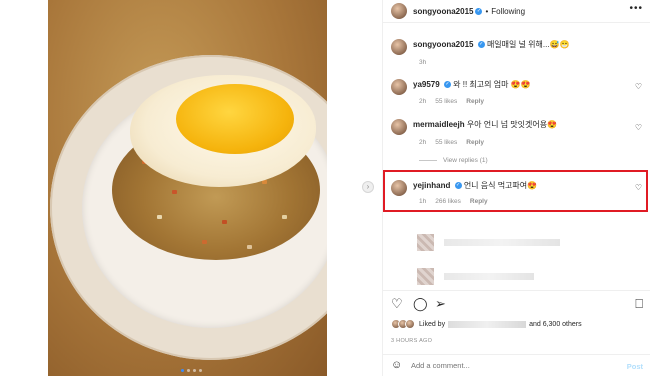  I want to click on blurred-username, so click(487, 324).